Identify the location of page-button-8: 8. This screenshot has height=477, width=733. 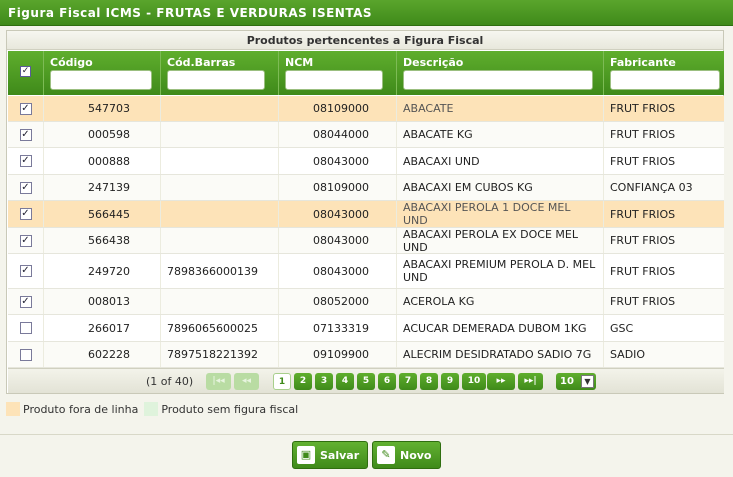
(429, 381).